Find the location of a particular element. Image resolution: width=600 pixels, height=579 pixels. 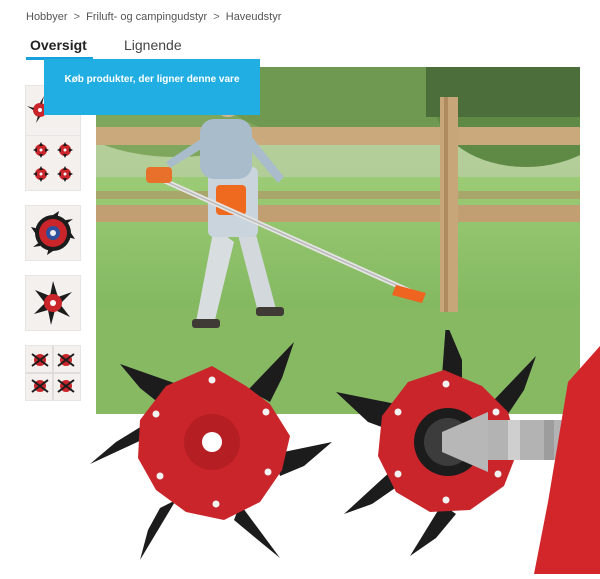

tab-lignende: Lignende is located at coordinates (153, 45).